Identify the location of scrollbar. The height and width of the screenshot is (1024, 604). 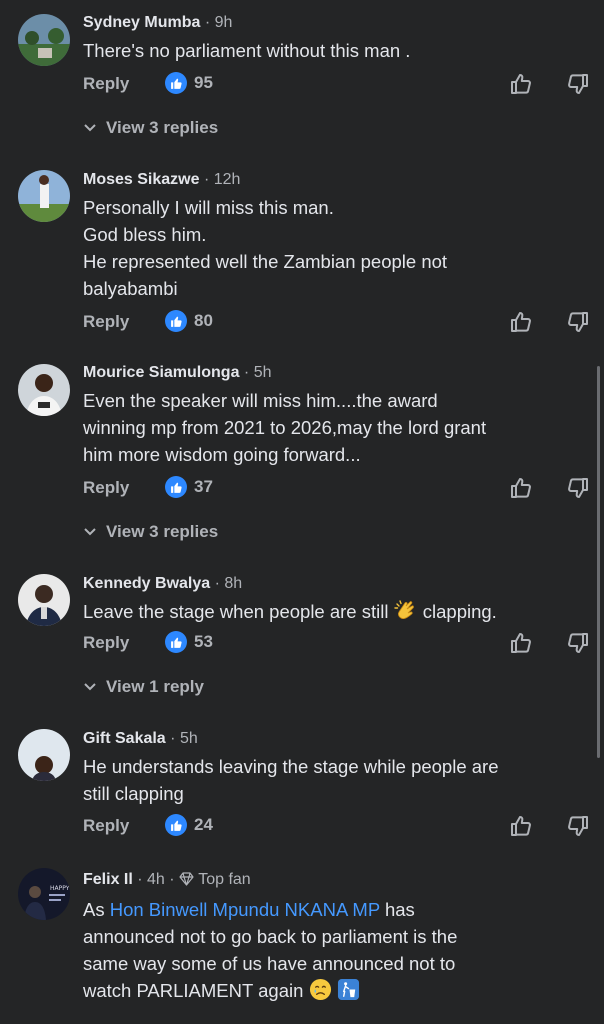
(598, 562).